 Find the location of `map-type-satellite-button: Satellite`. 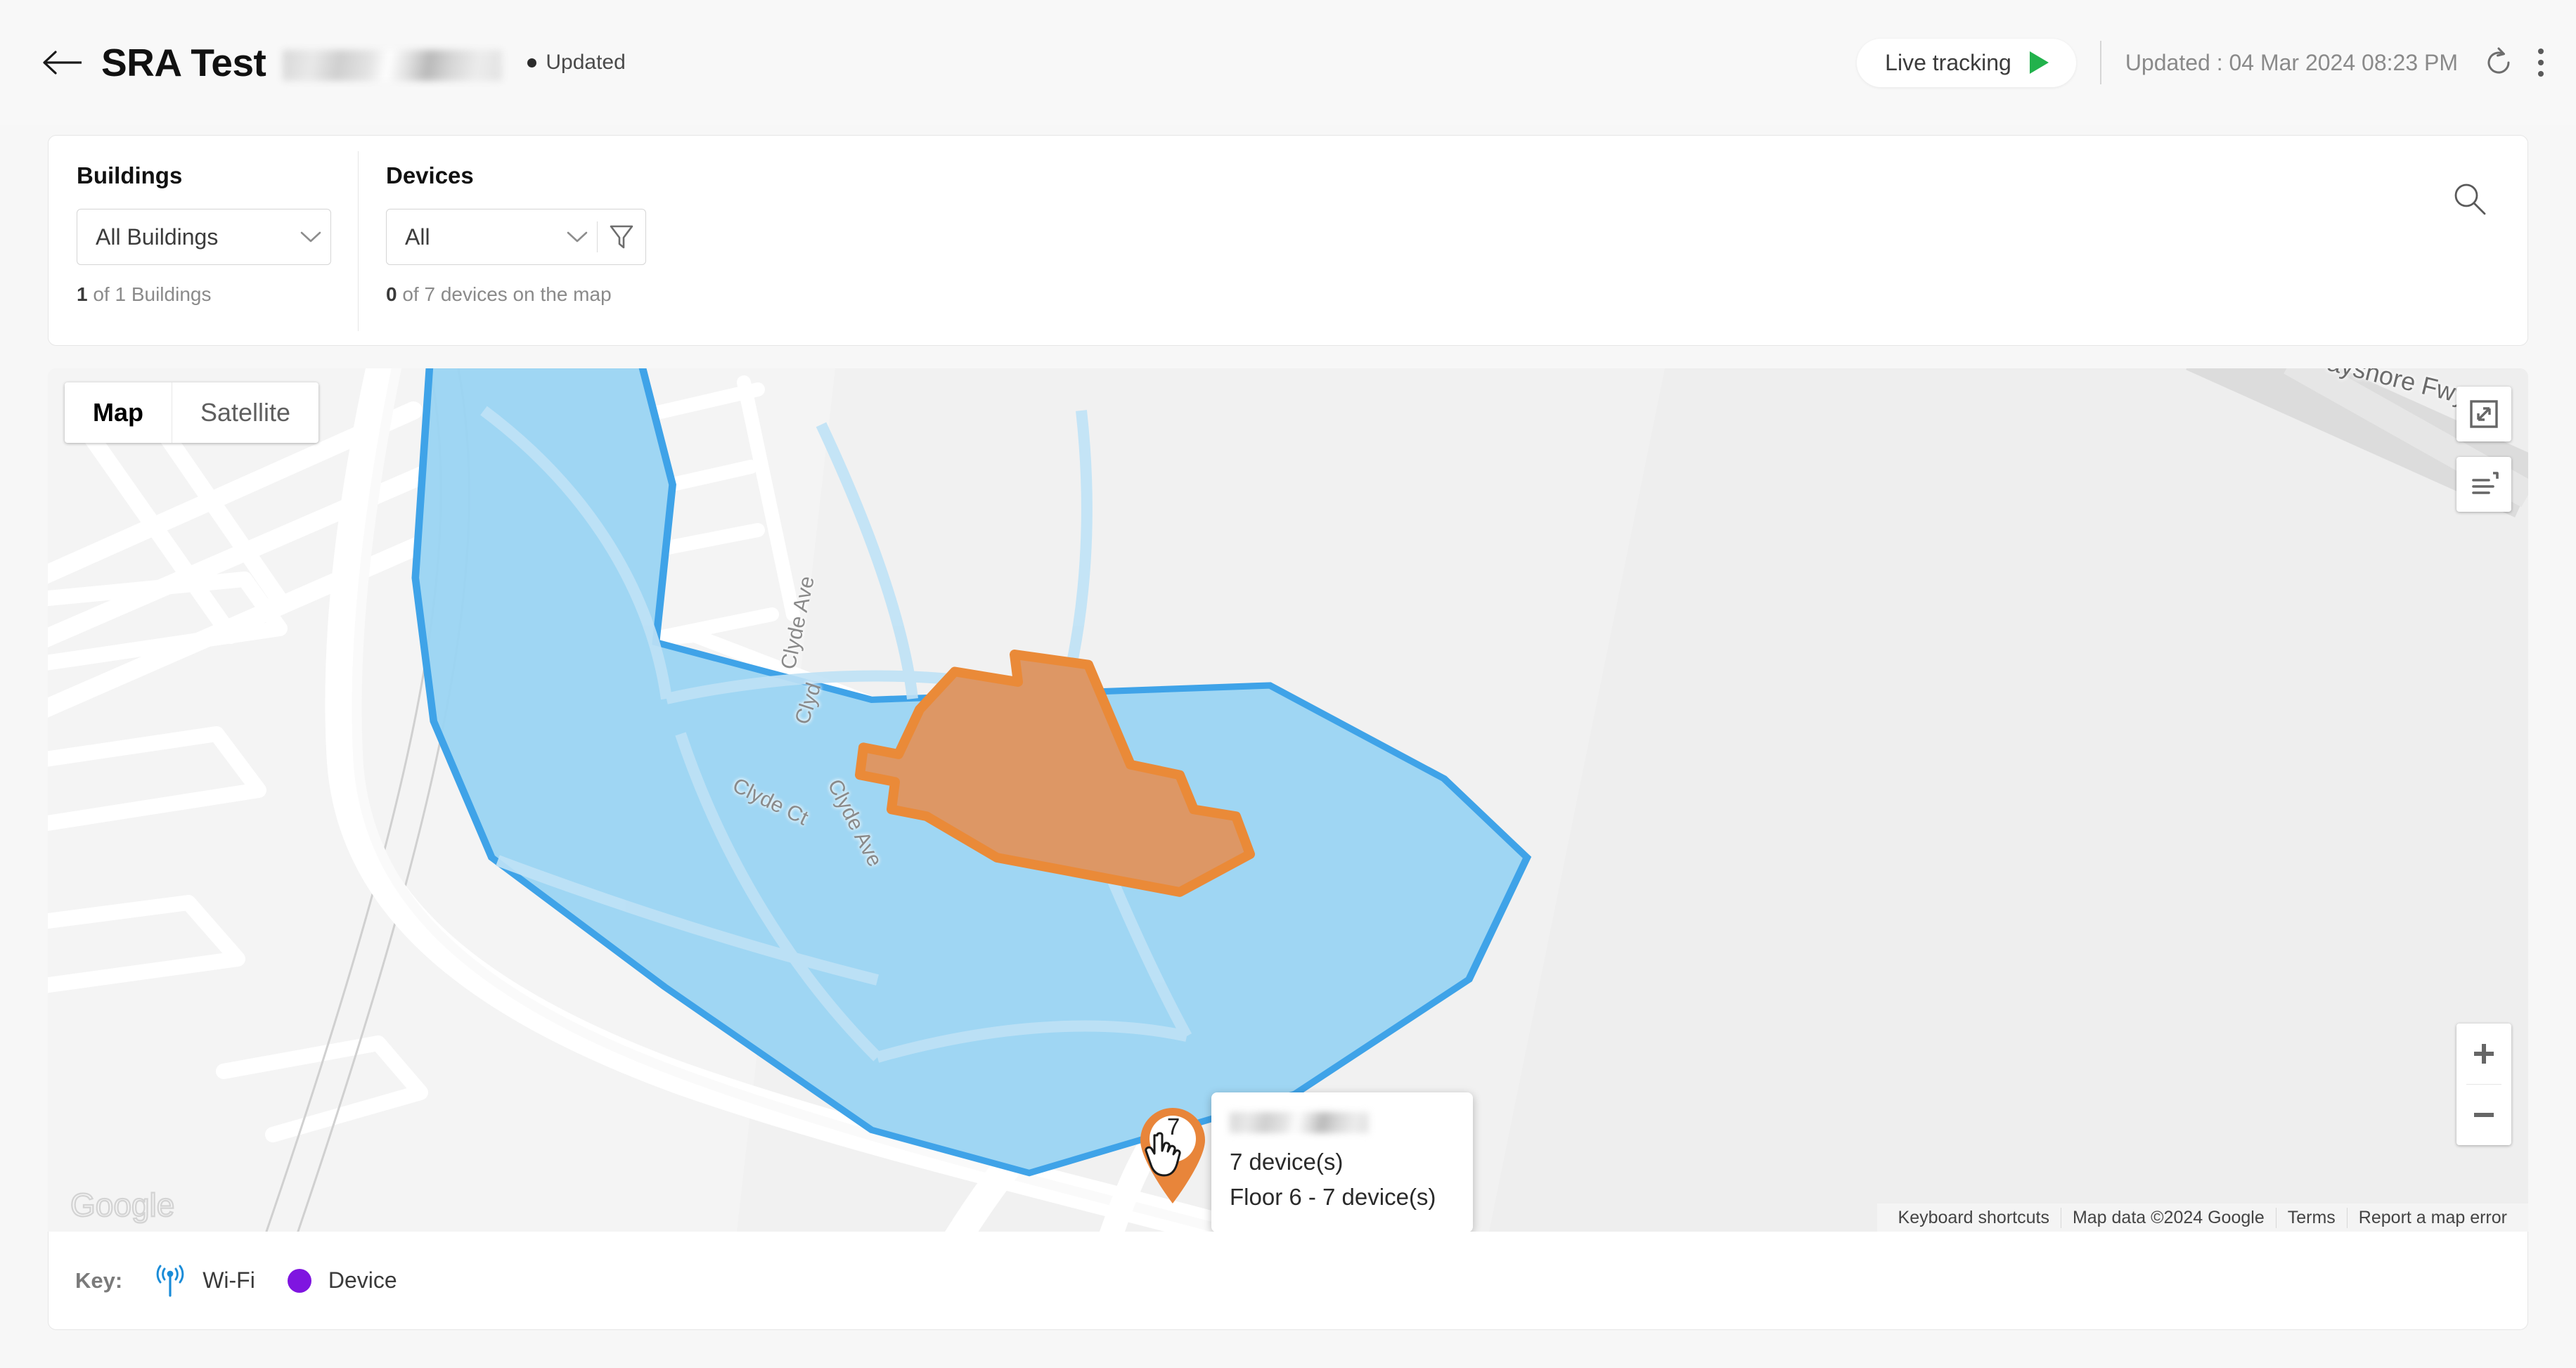

map-type-satellite-button: Satellite is located at coordinates (245, 413).